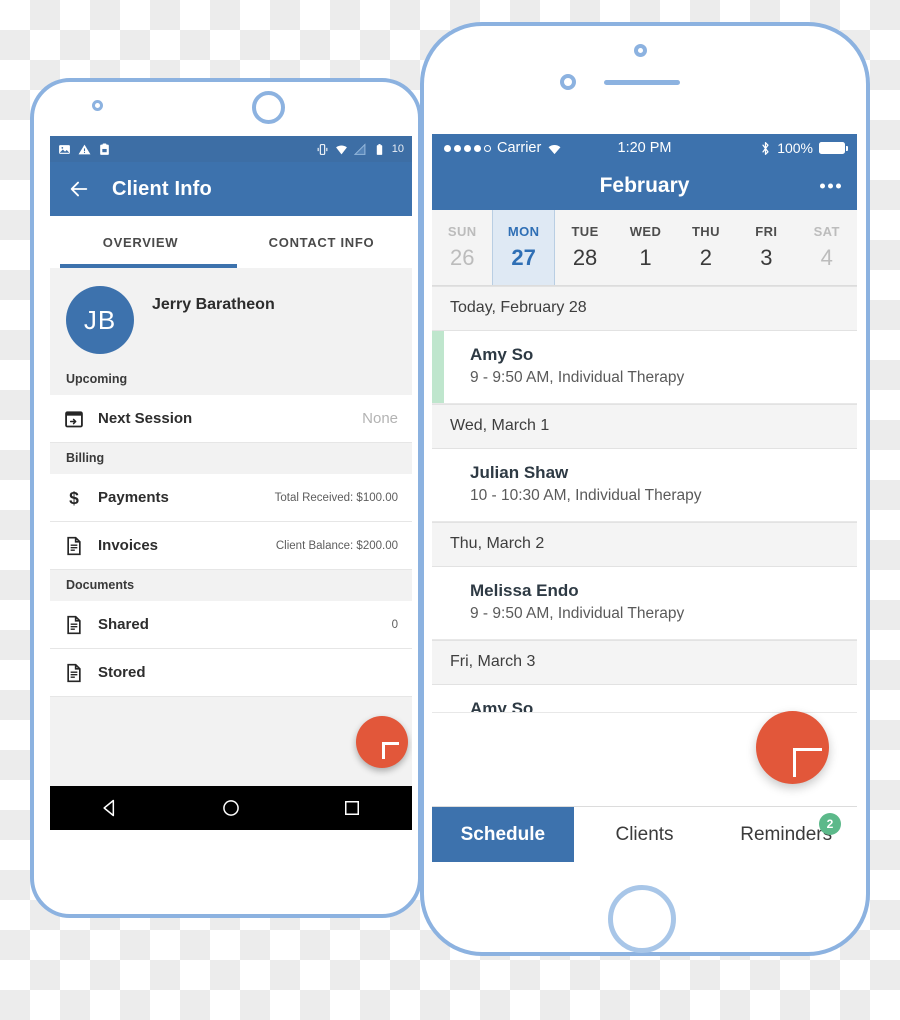 This screenshot has height=1020, width=900. I want to click on list-item-value: Client Balance: $200.00, so click(336, 545).